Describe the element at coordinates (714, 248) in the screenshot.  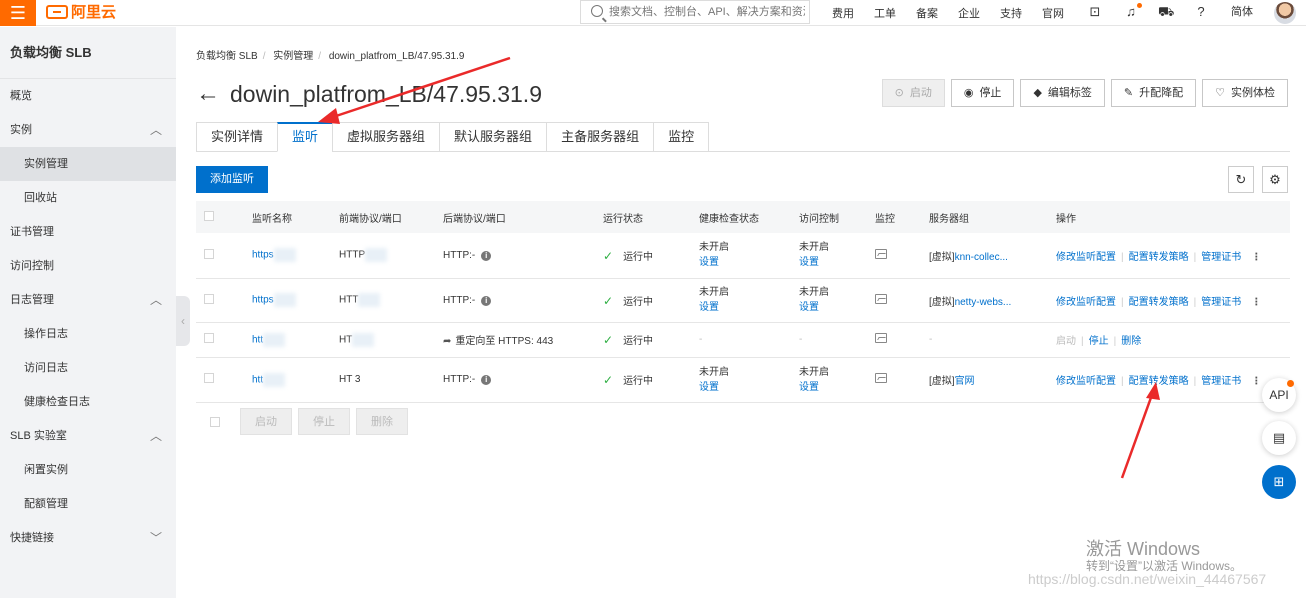
I see `health-status: 未开启` at that location.